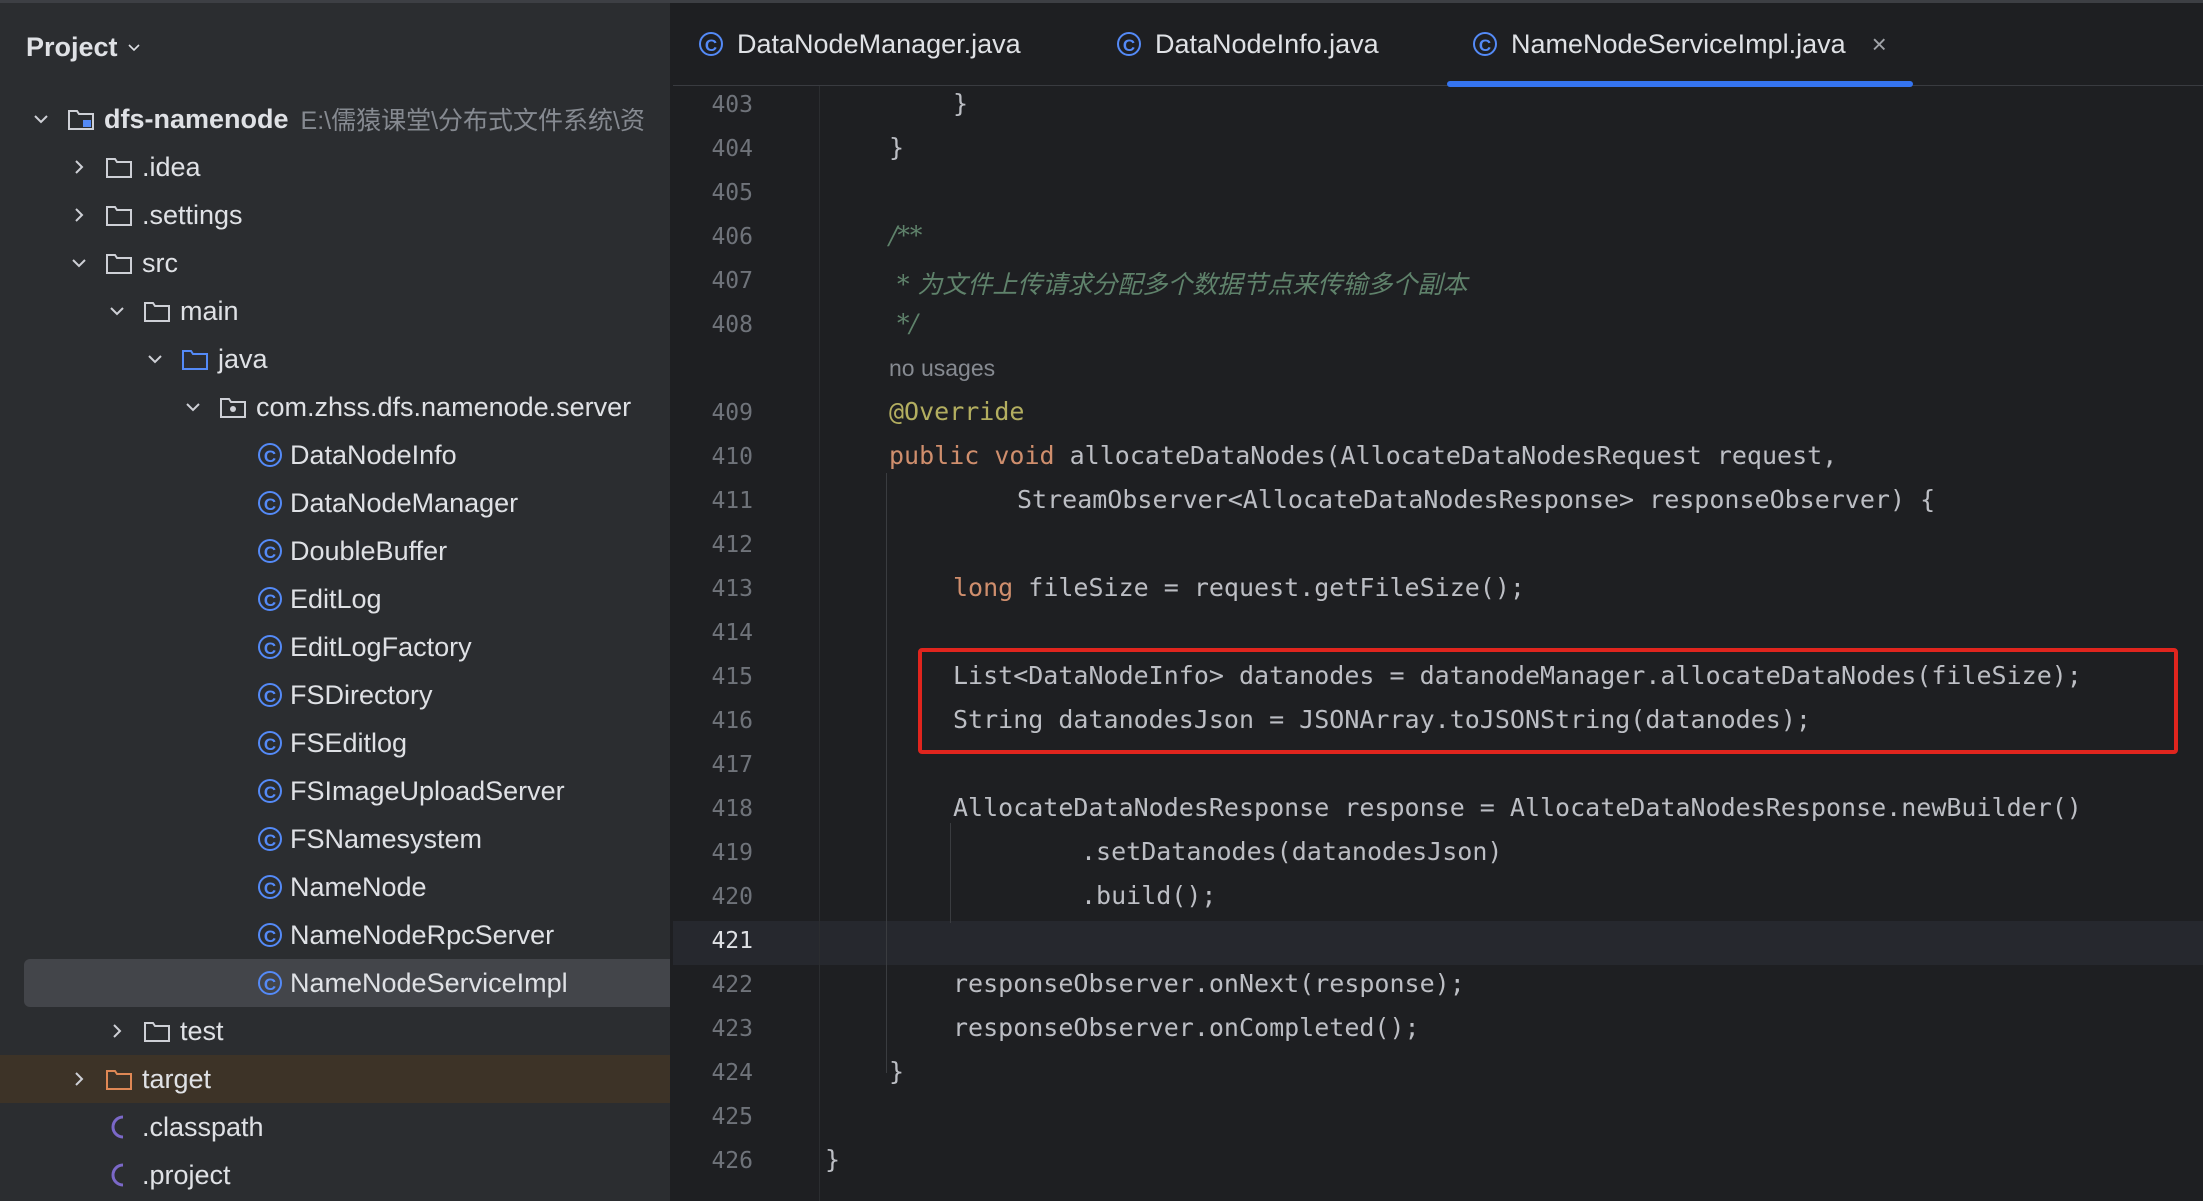  Describe the element at coordinates (369, 550) in the screenshot. I see `tree-item-label: DoubleBuffer` at that location.